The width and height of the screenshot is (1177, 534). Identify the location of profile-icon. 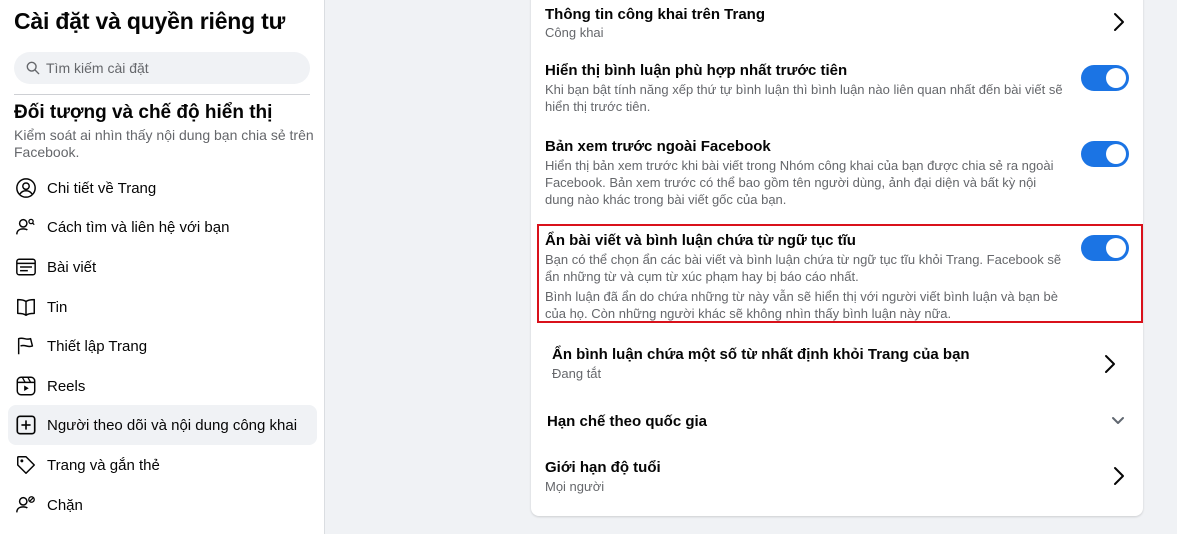
(26, 188).